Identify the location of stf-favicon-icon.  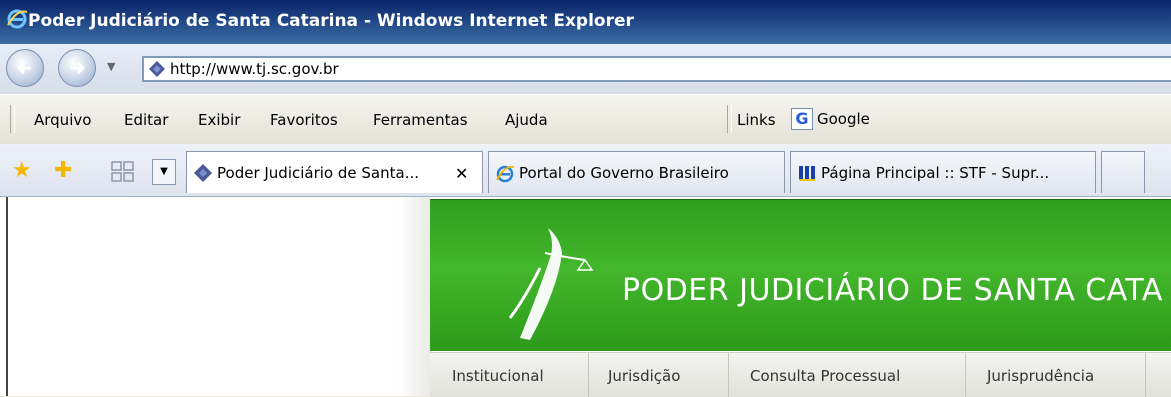
(807, 173).